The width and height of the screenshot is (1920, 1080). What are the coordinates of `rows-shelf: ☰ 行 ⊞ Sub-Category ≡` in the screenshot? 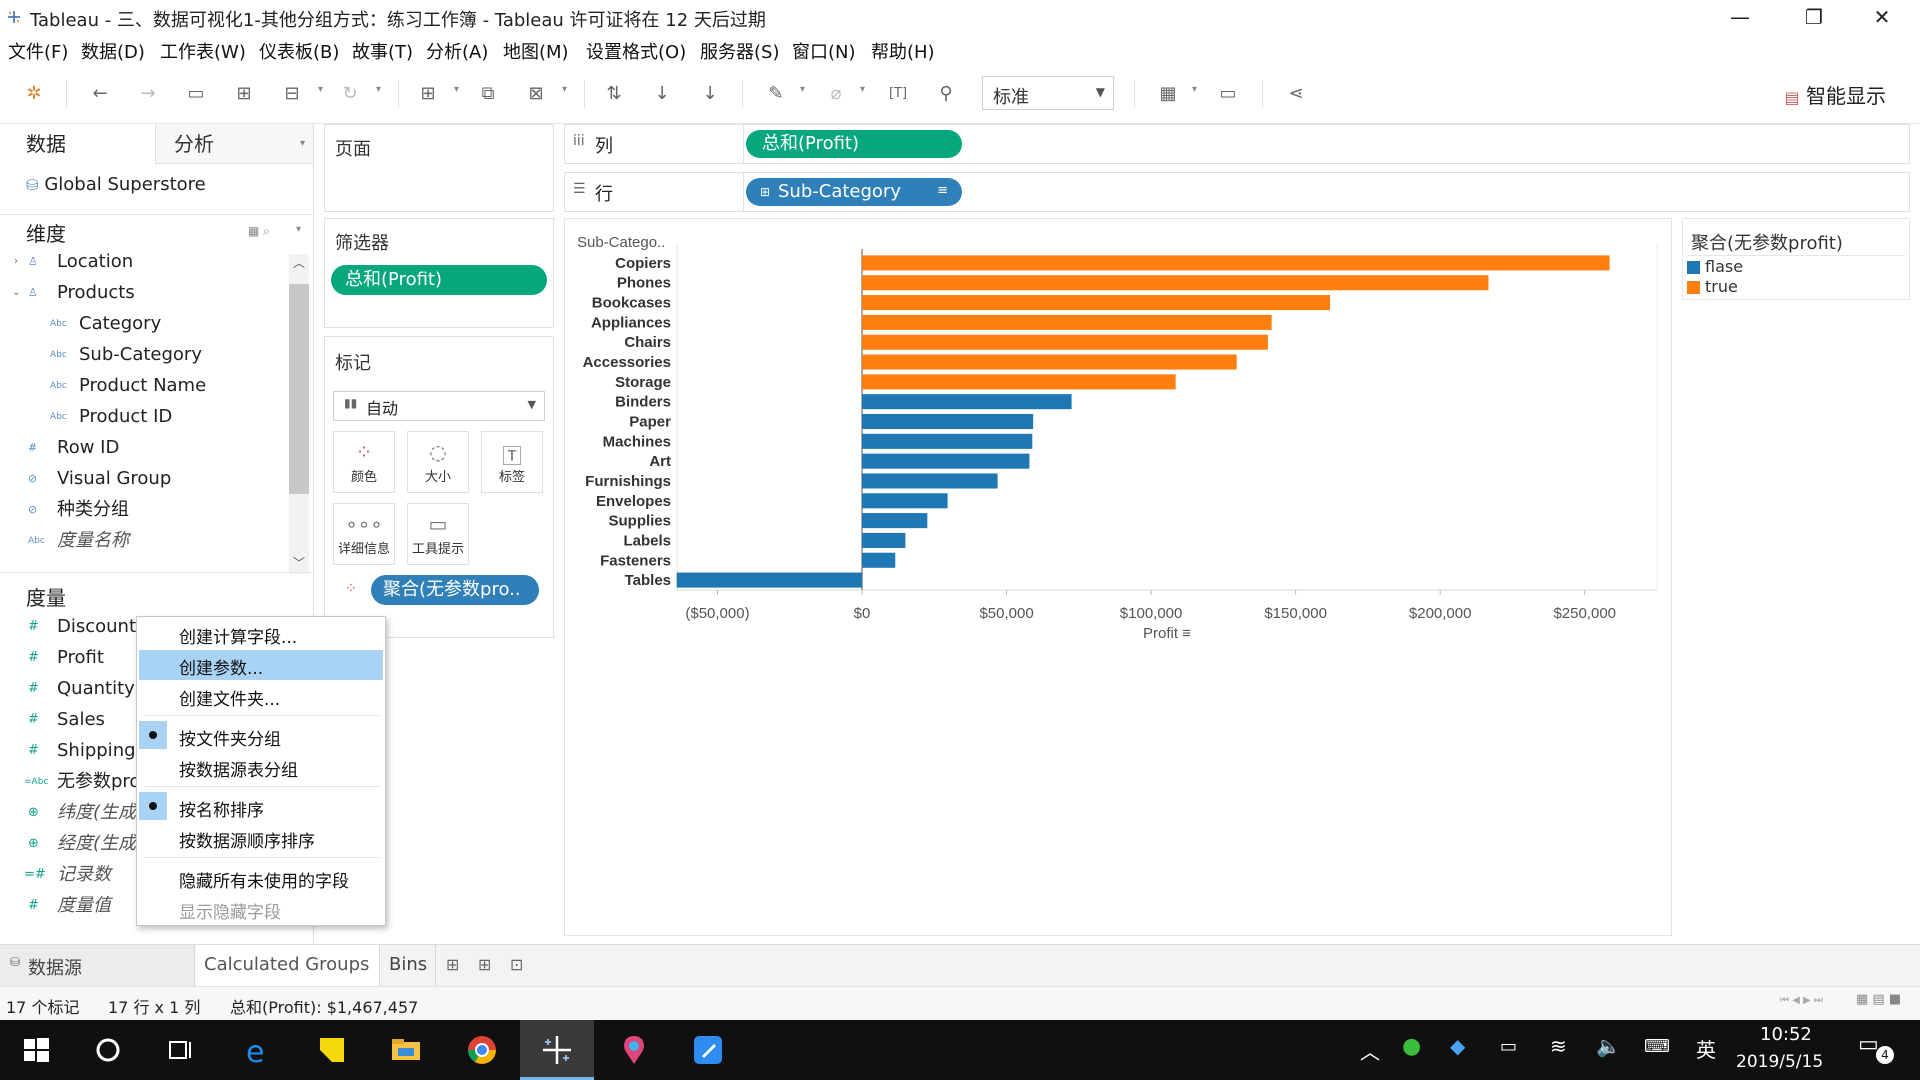 It's located at (1237, 192).